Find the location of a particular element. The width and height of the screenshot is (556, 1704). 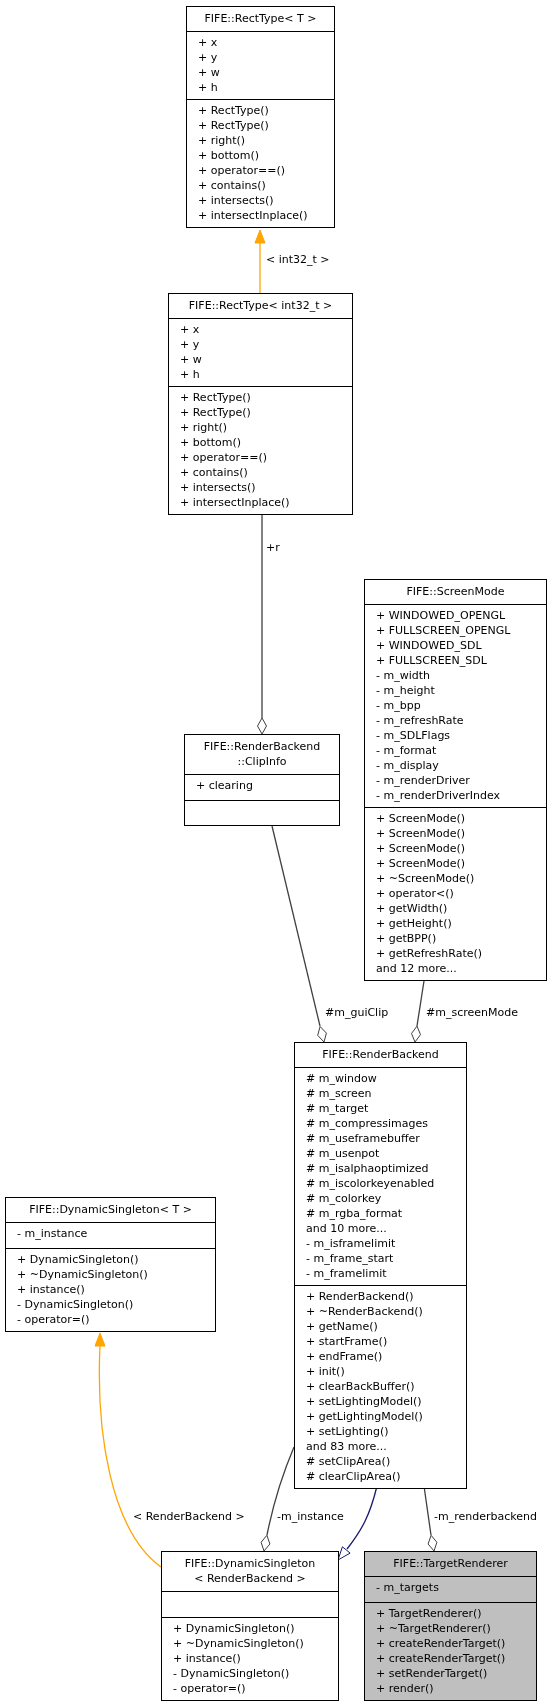

attribute-text: + WINDOWED_SDL is located at coordinates (429, 645).